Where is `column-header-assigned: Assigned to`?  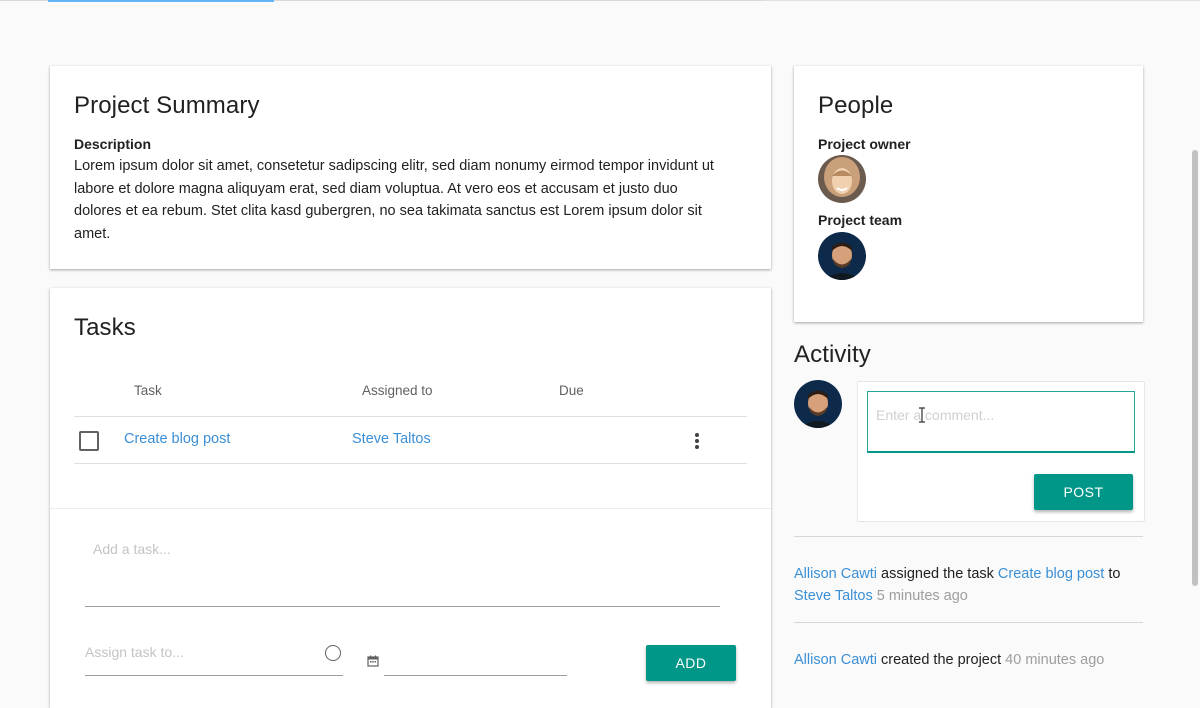 column-header-assigned: Assigned to is located at coordinates (397, 390).